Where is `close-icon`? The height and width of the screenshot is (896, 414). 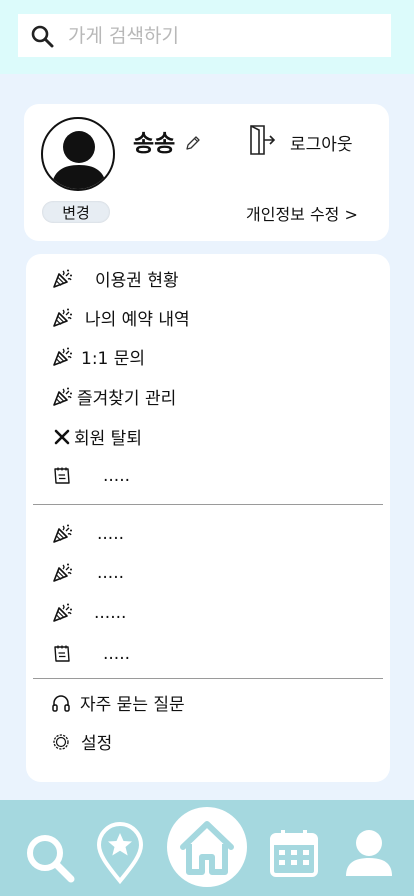
close-icon is located at coordinates (62, 437).